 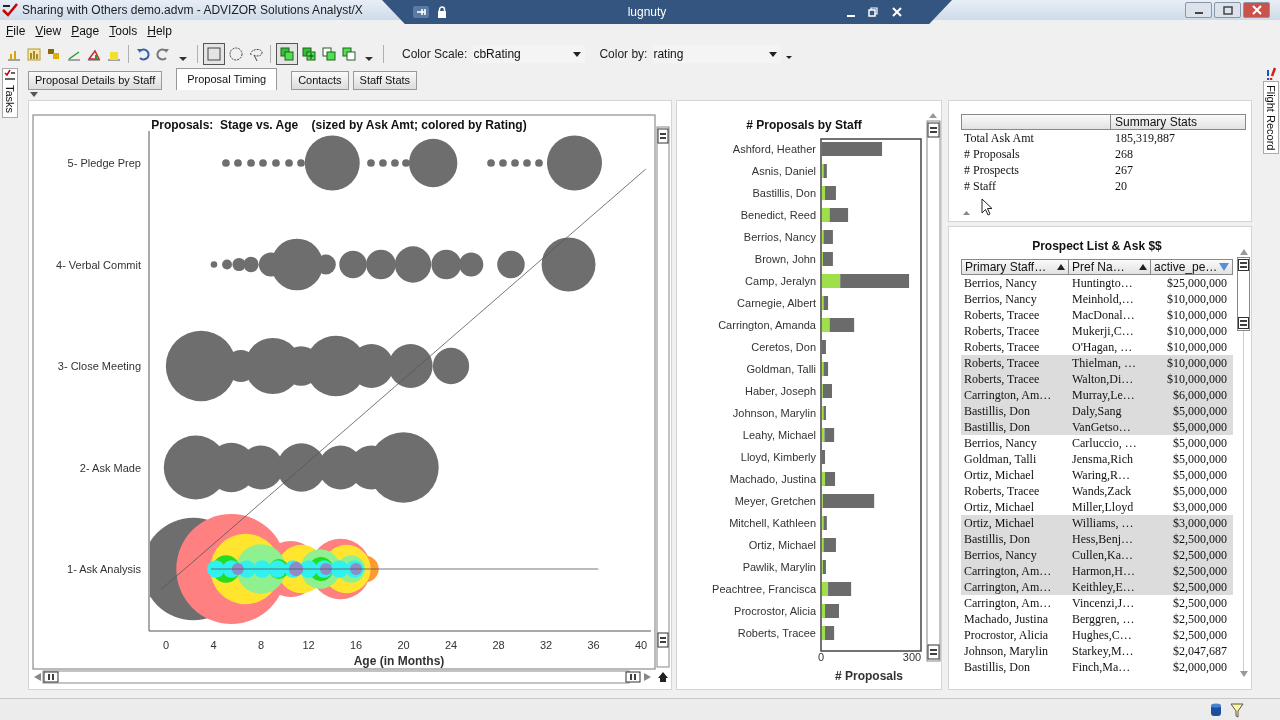 What do you see at coordinates (214, 54) in the screenshot?
I see `rectangle-select-icon` at bounding box center [214, 54].